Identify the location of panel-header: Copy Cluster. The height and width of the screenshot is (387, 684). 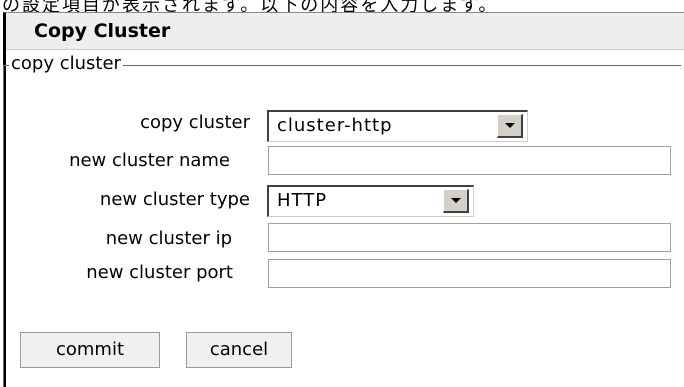
(345, 31).